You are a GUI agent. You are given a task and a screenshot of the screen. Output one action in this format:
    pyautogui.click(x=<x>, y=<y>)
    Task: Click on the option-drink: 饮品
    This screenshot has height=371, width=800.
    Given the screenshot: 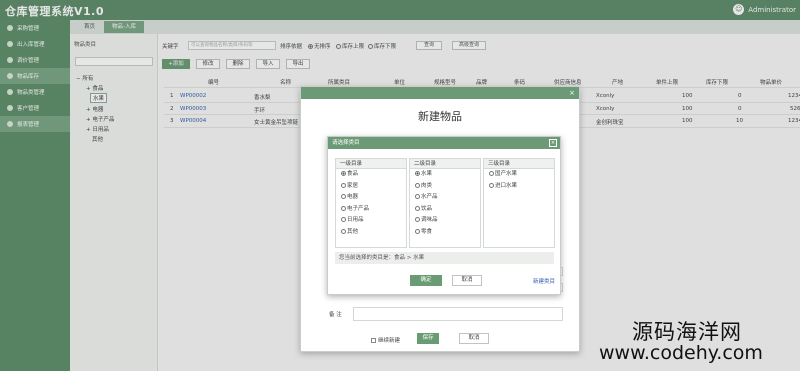 What is the action you would take?
    pyautogui.click(x=445, y=210)
    